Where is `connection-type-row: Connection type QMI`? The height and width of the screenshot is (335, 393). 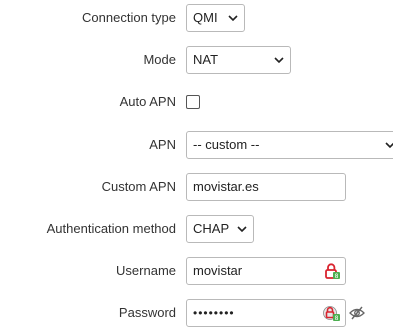 connection-type-row: Connection type QMI is located at coordinates (196, 18).